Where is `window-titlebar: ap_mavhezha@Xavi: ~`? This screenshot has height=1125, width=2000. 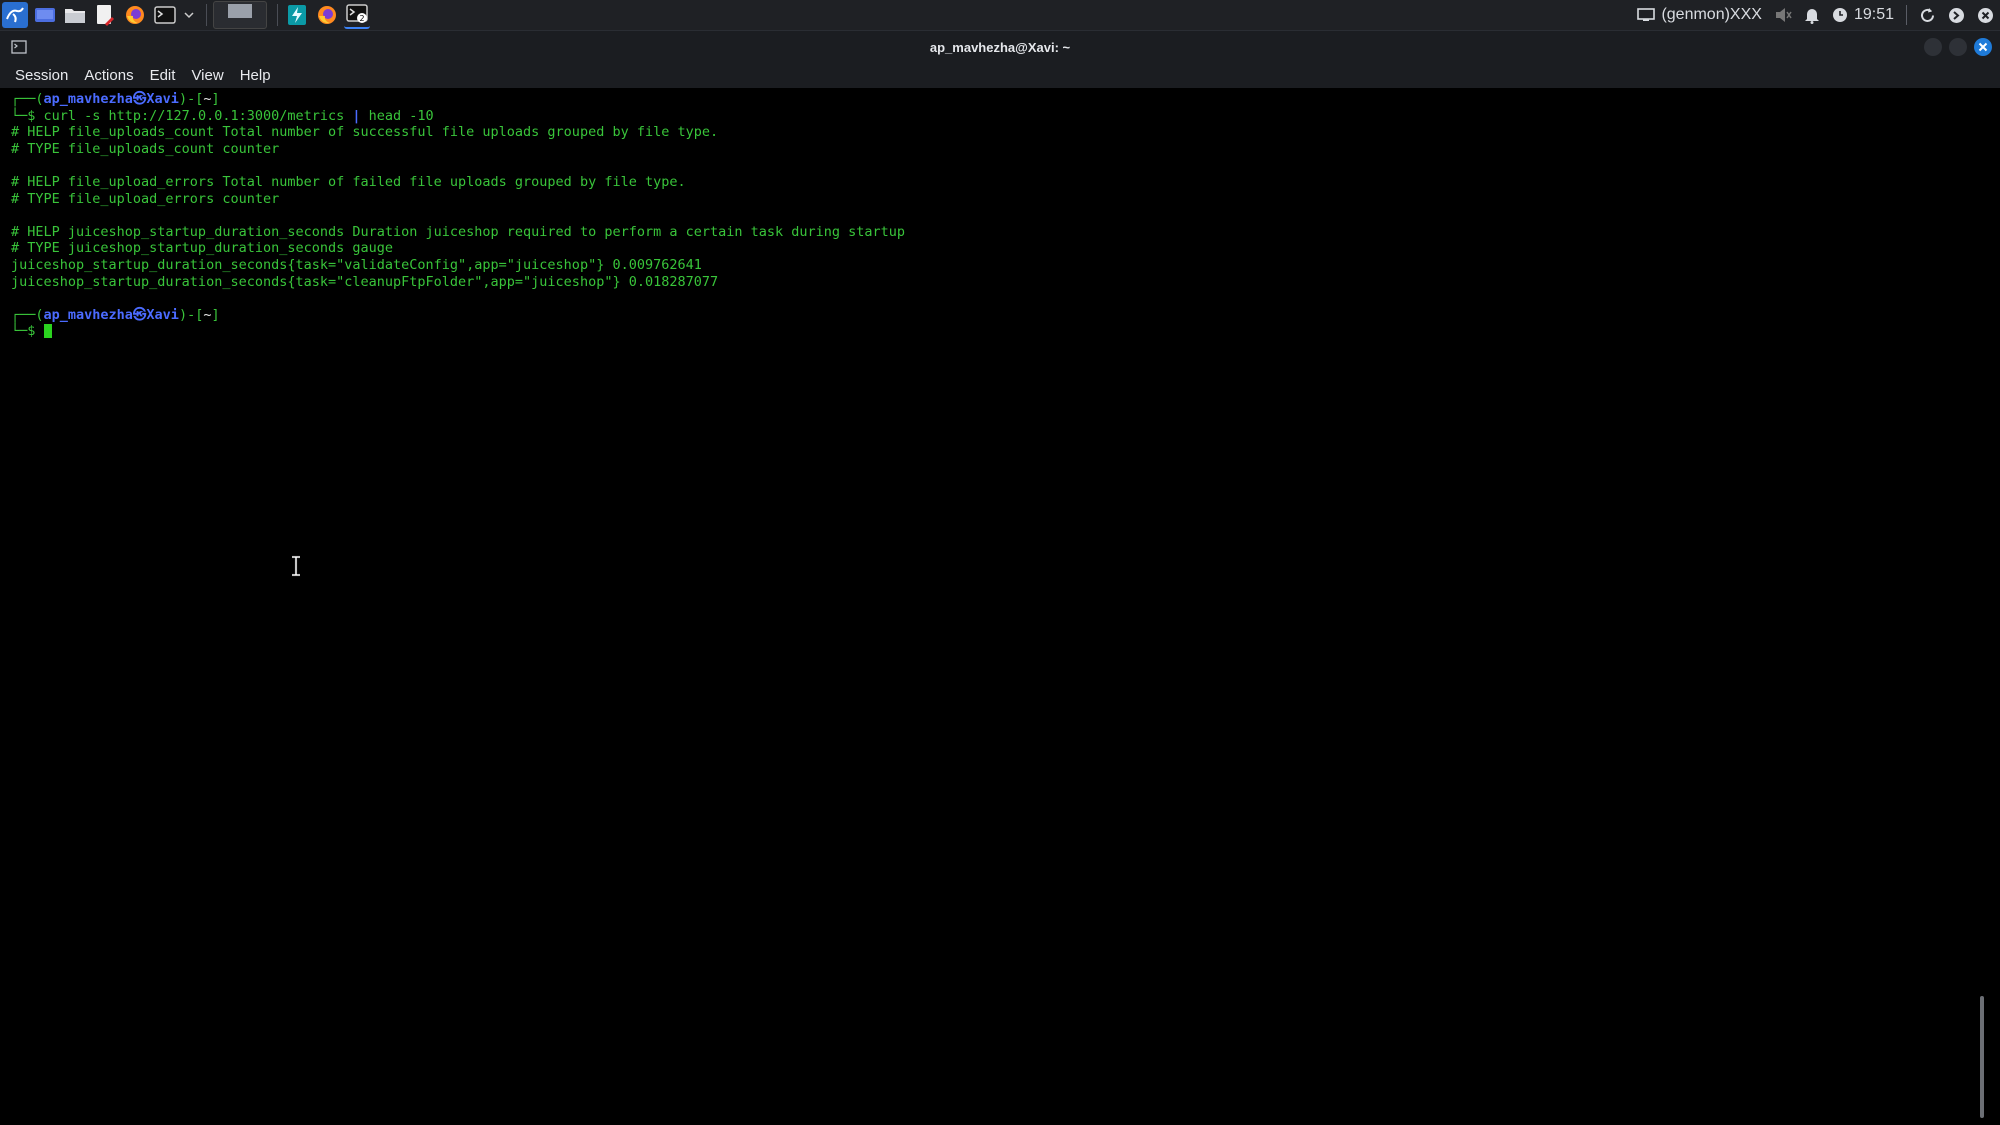
window-titlebar: ap_mavhezha@Xavi: ~ is located at coordinates (1000, 47).